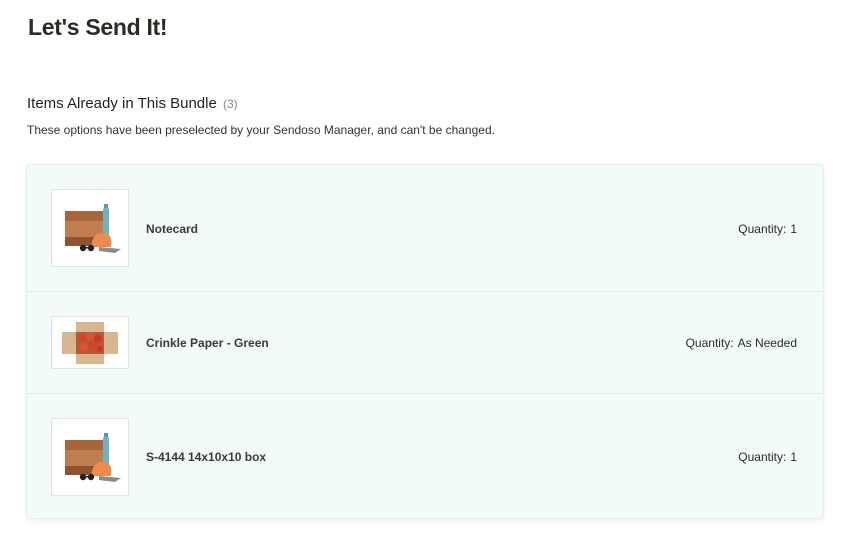 This screenshot has height=553, width=857. I want to click on bundle-item-count: (3), so click(230, 104).